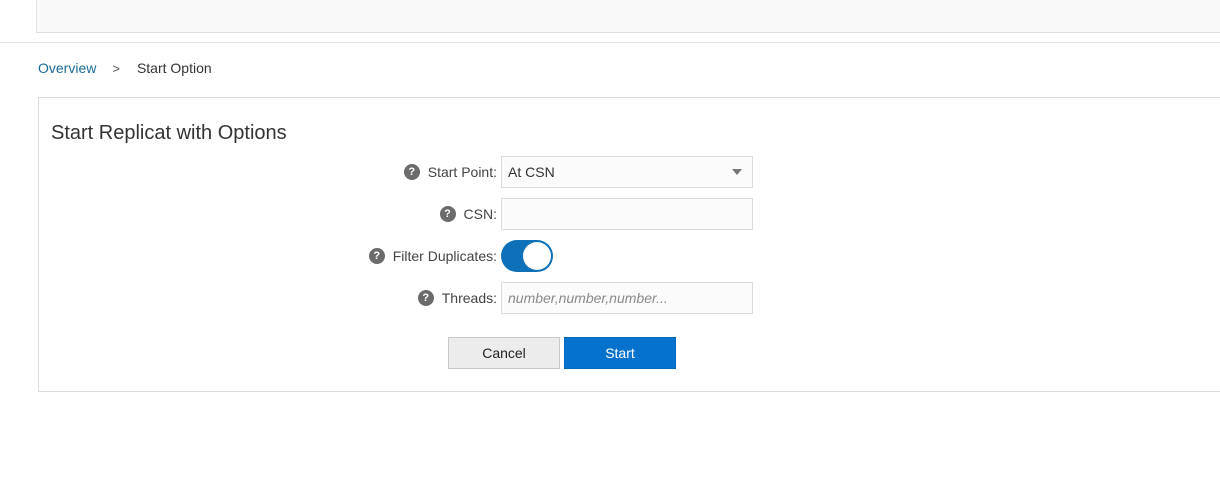 The image size is (1220, 492). Describe the element at coordinates (469, 298) in the screenshot. I see `threads-label: Threads:` at that location.